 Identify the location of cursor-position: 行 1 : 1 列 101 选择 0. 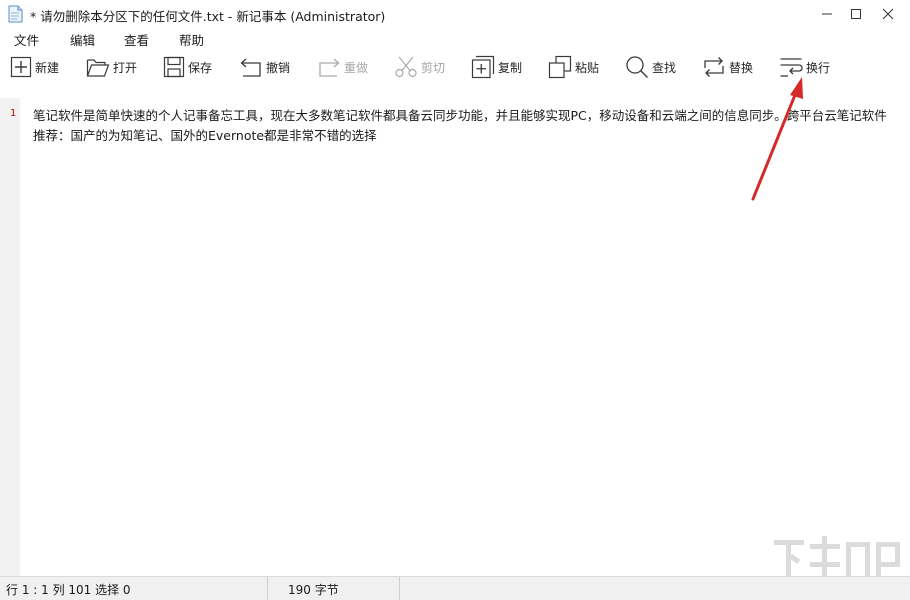
(68, 590).